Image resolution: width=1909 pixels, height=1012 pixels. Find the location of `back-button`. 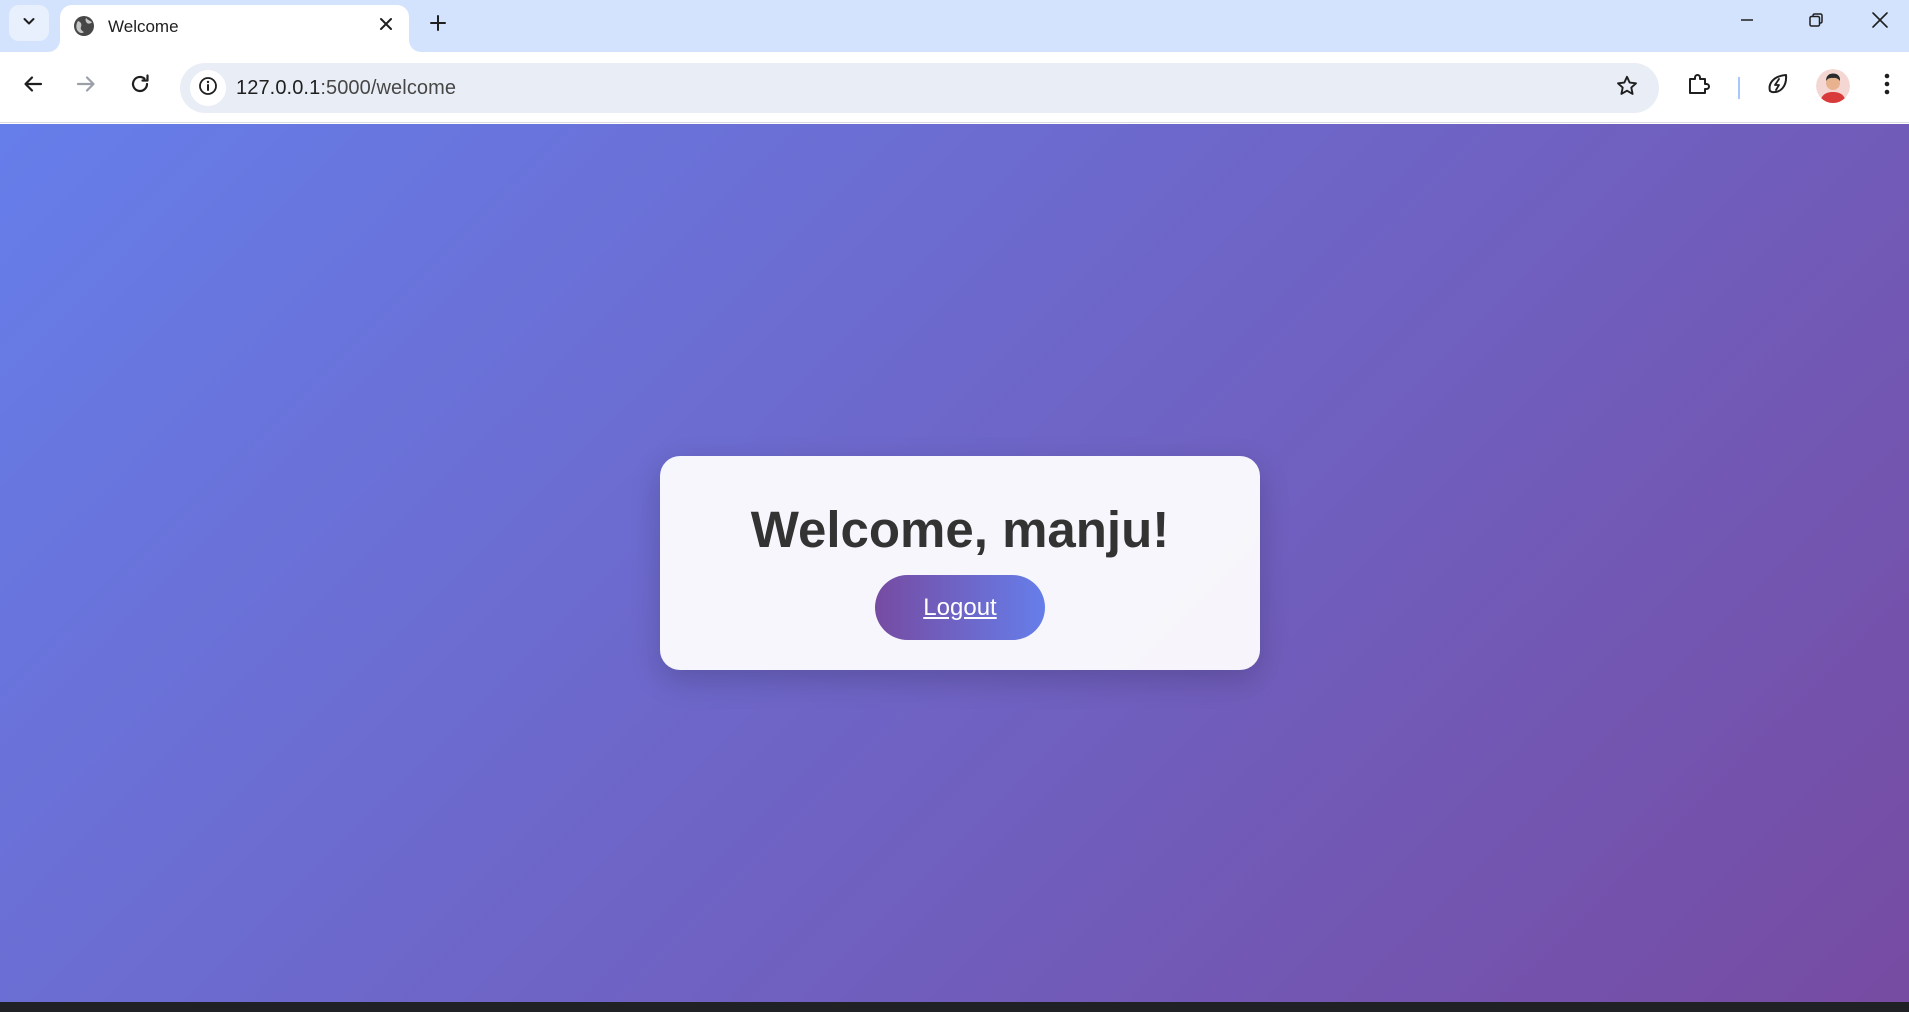

back-button is located at coordinates (33, 86).